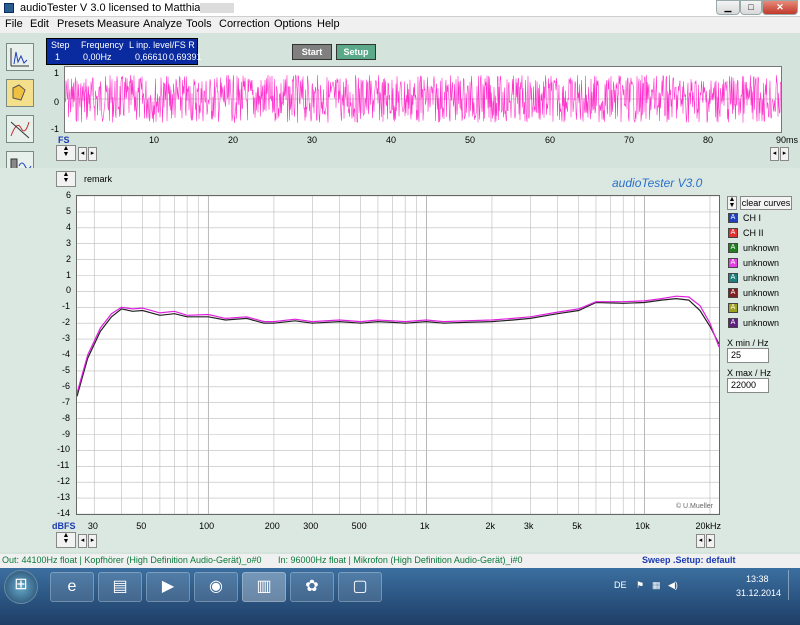 This screenshot has height=625, width=800. Describe the element at coordinates (673, 585) in the screenshot. I see `volume-icon: ◀)` at that location.